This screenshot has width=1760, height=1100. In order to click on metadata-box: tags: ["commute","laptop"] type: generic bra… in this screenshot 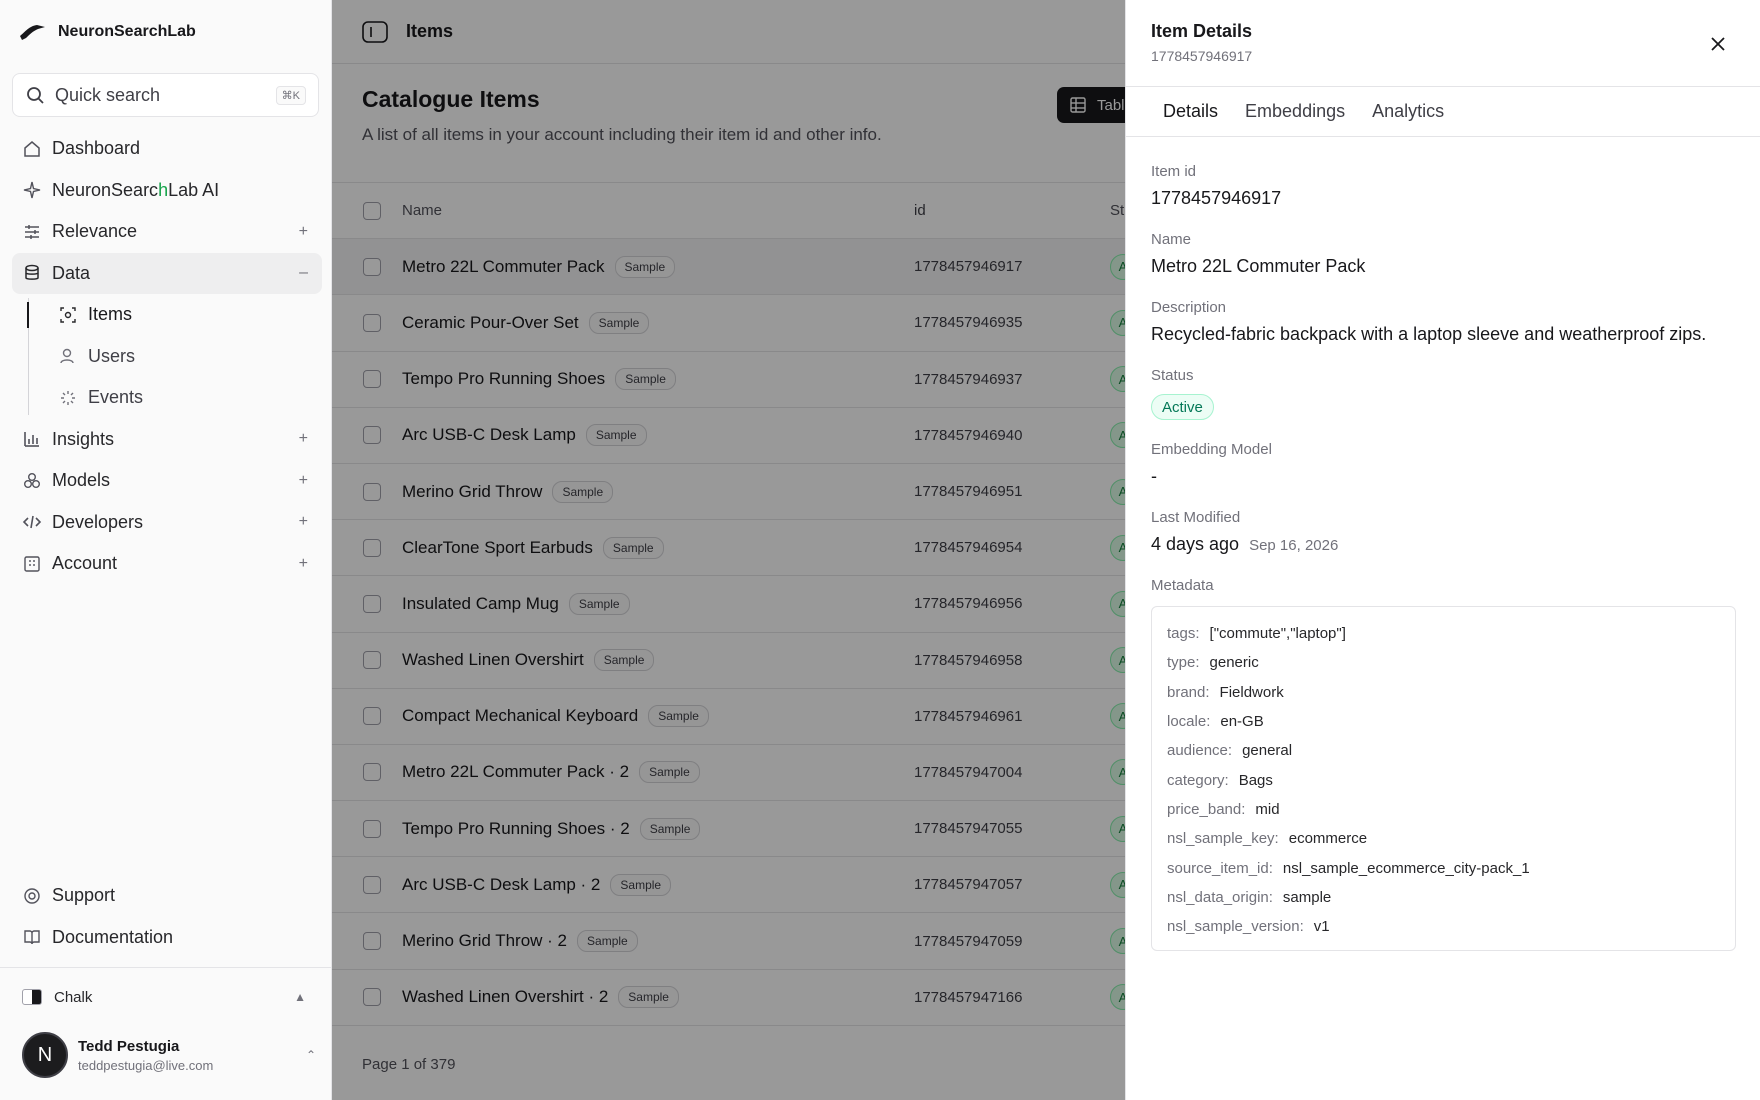, I will do `click(1443, 778)`.